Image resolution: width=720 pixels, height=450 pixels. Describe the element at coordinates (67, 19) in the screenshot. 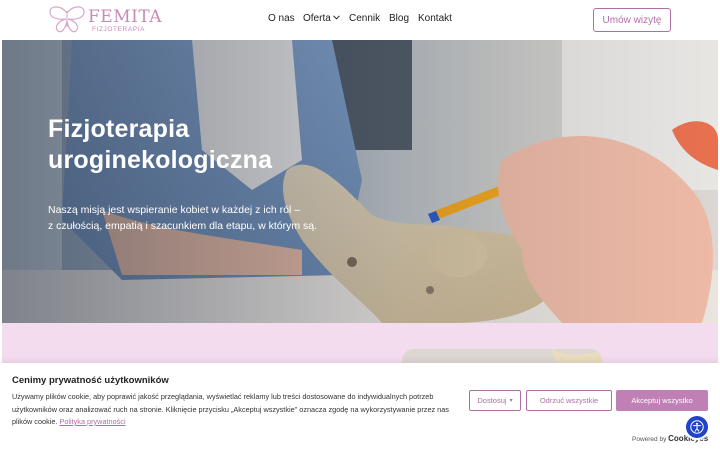

I see `butterfly-logo-icon` at that location.